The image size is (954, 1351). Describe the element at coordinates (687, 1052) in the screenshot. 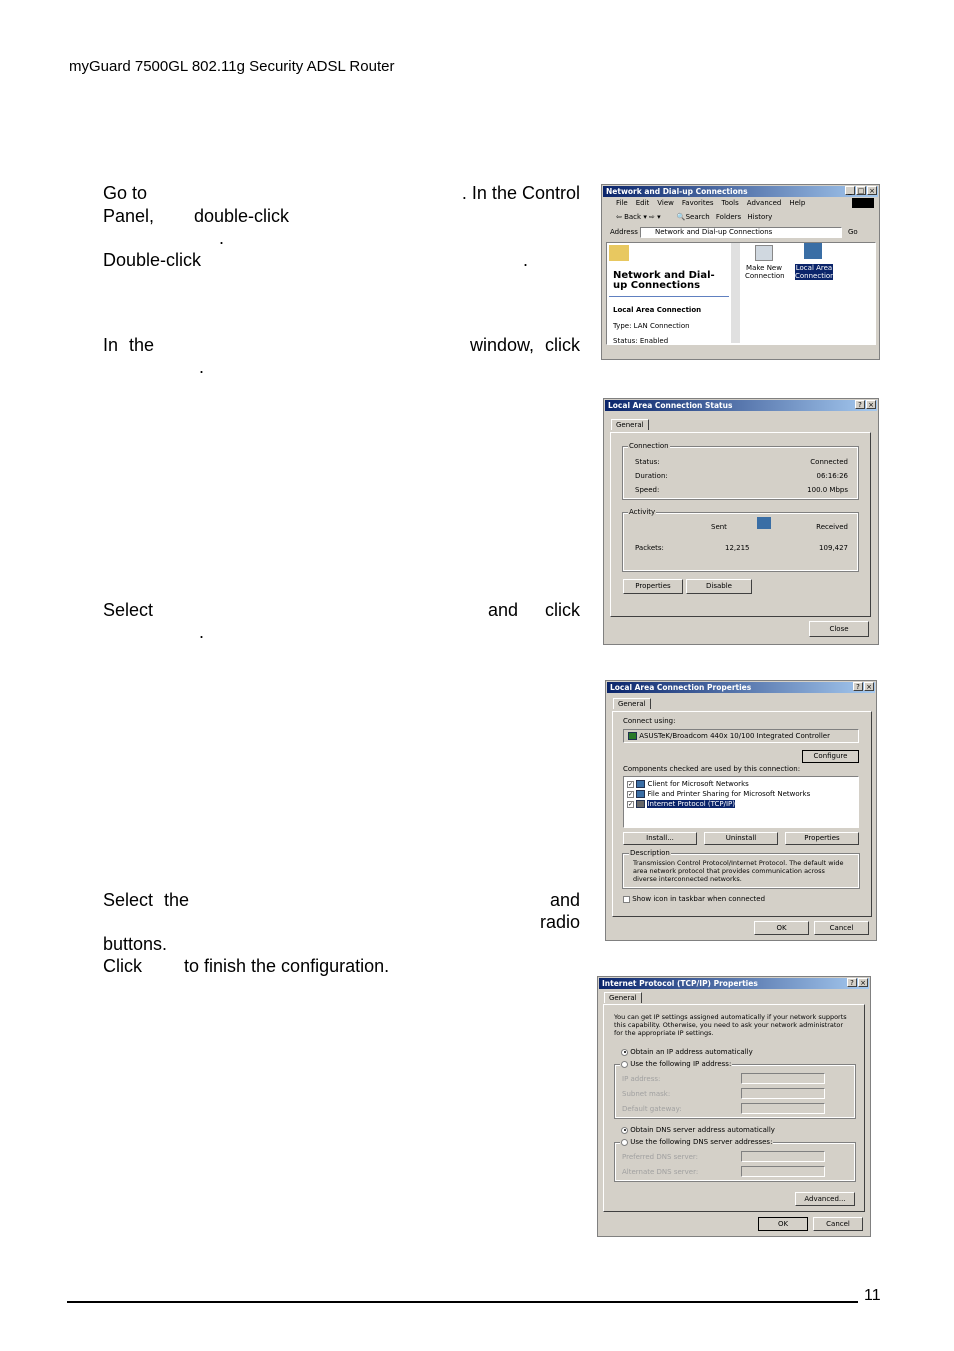

I see `obtain-ip-radio: Obtain an IP address automatically` at that location.